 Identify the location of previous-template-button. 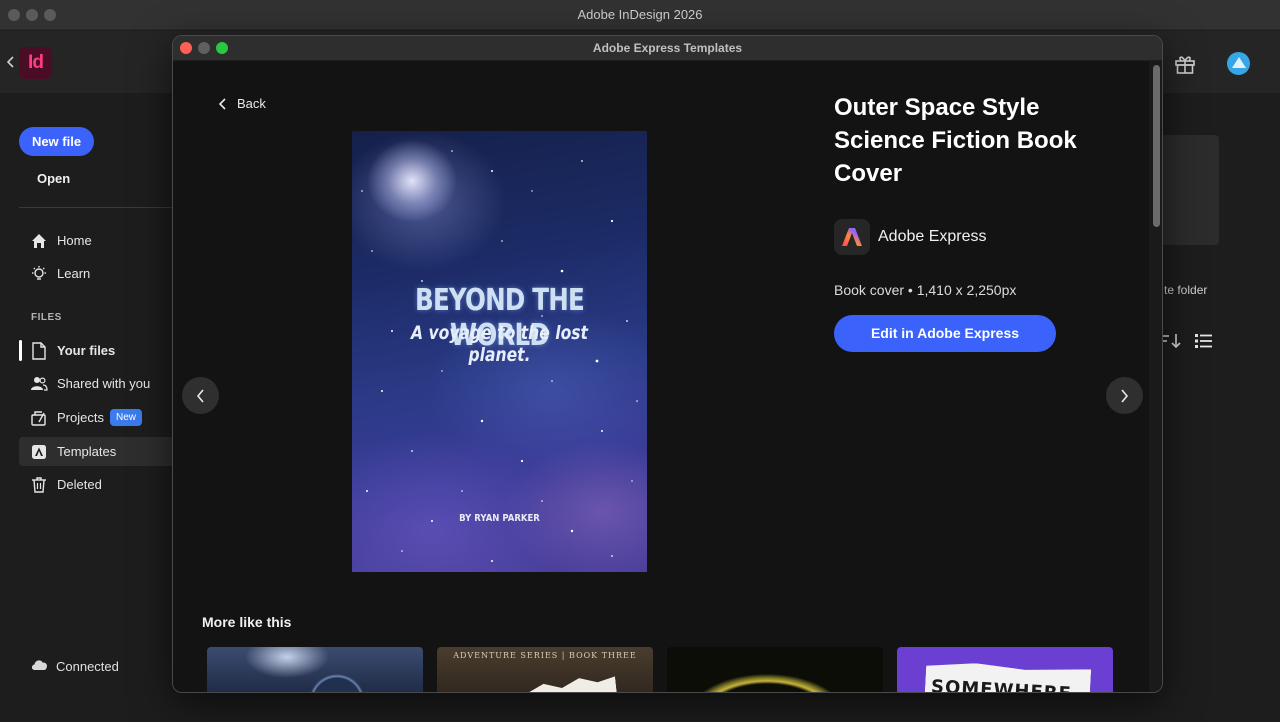
(200, 395).